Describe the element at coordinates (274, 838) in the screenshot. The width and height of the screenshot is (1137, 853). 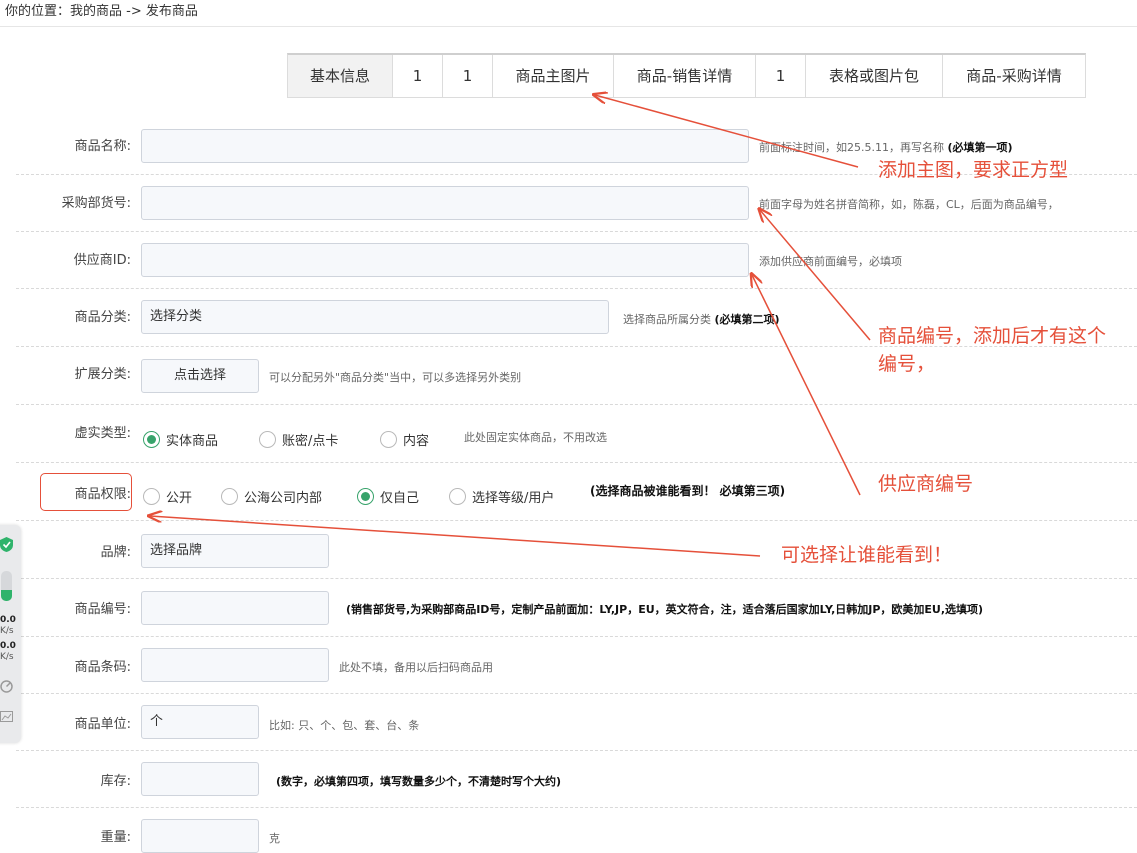
I see `weight-hint: 克` at that location.